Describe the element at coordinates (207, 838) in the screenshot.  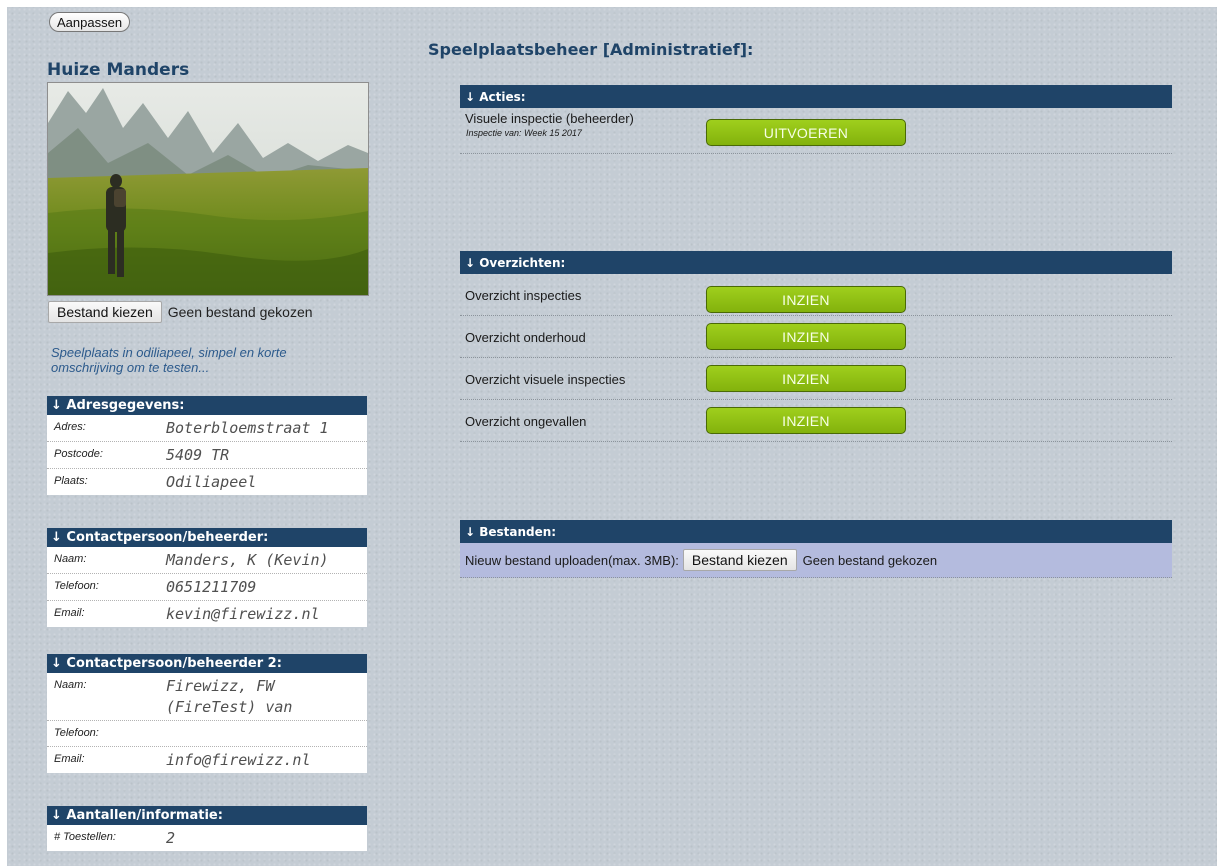
I see `equipment-count-row: # Toestellen: 2` at that location.